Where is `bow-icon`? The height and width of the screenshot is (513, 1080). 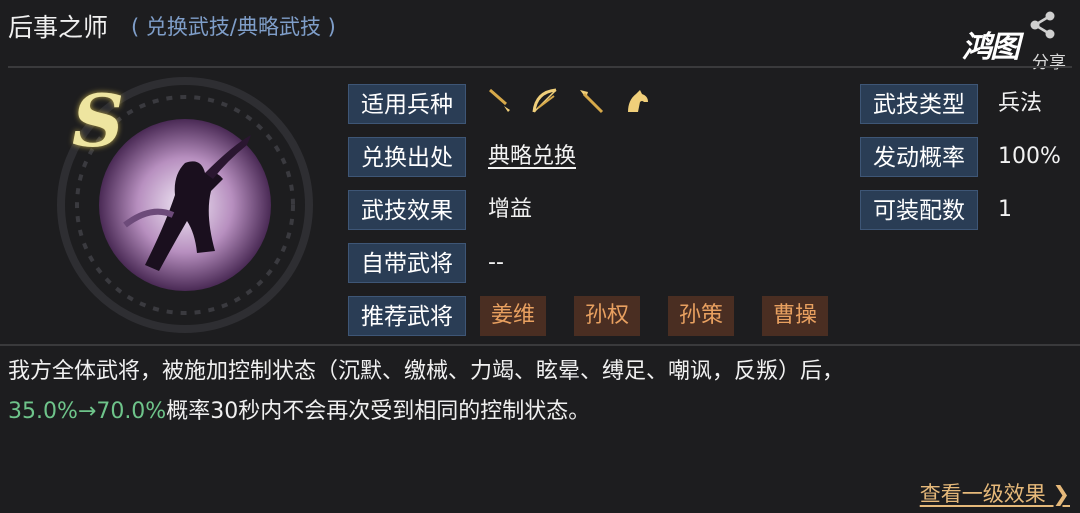
bow-icon is located at coordinates (545, 101).